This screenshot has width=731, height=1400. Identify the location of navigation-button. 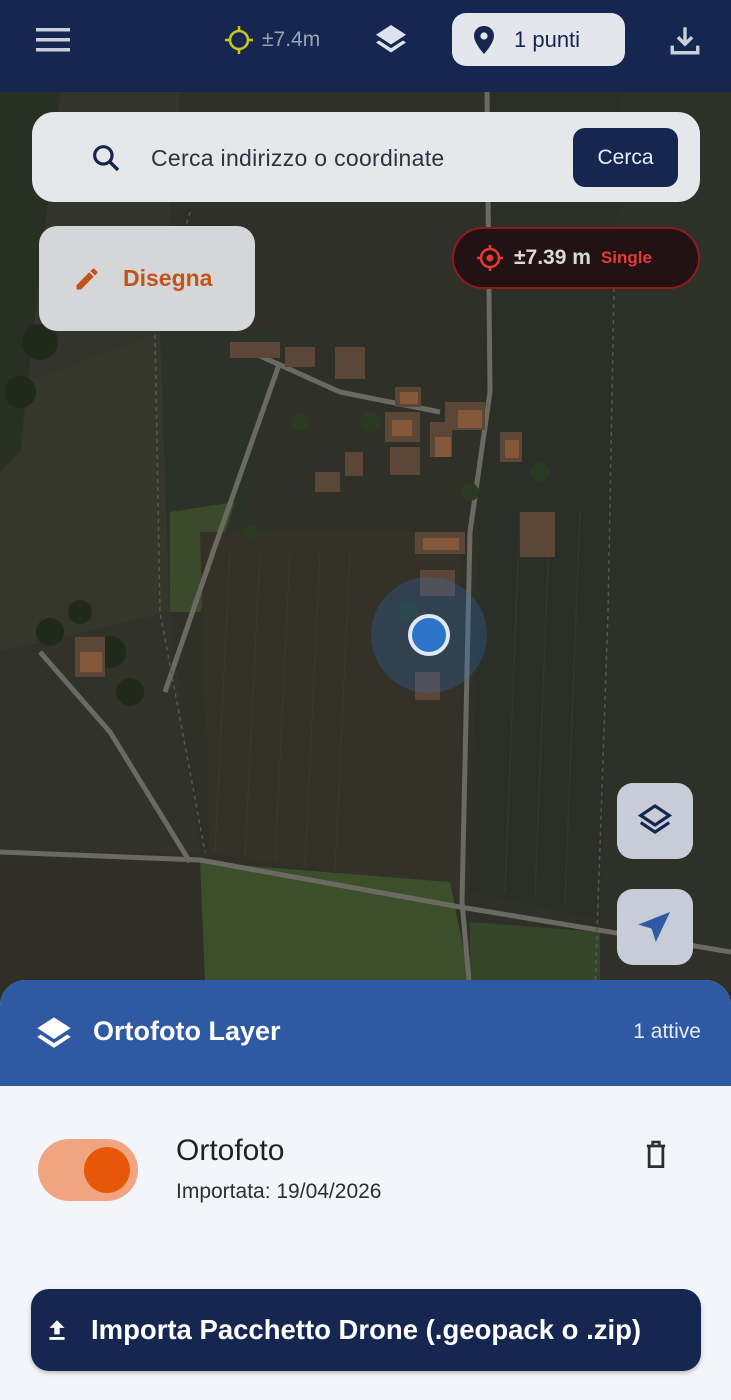
(655, 927).